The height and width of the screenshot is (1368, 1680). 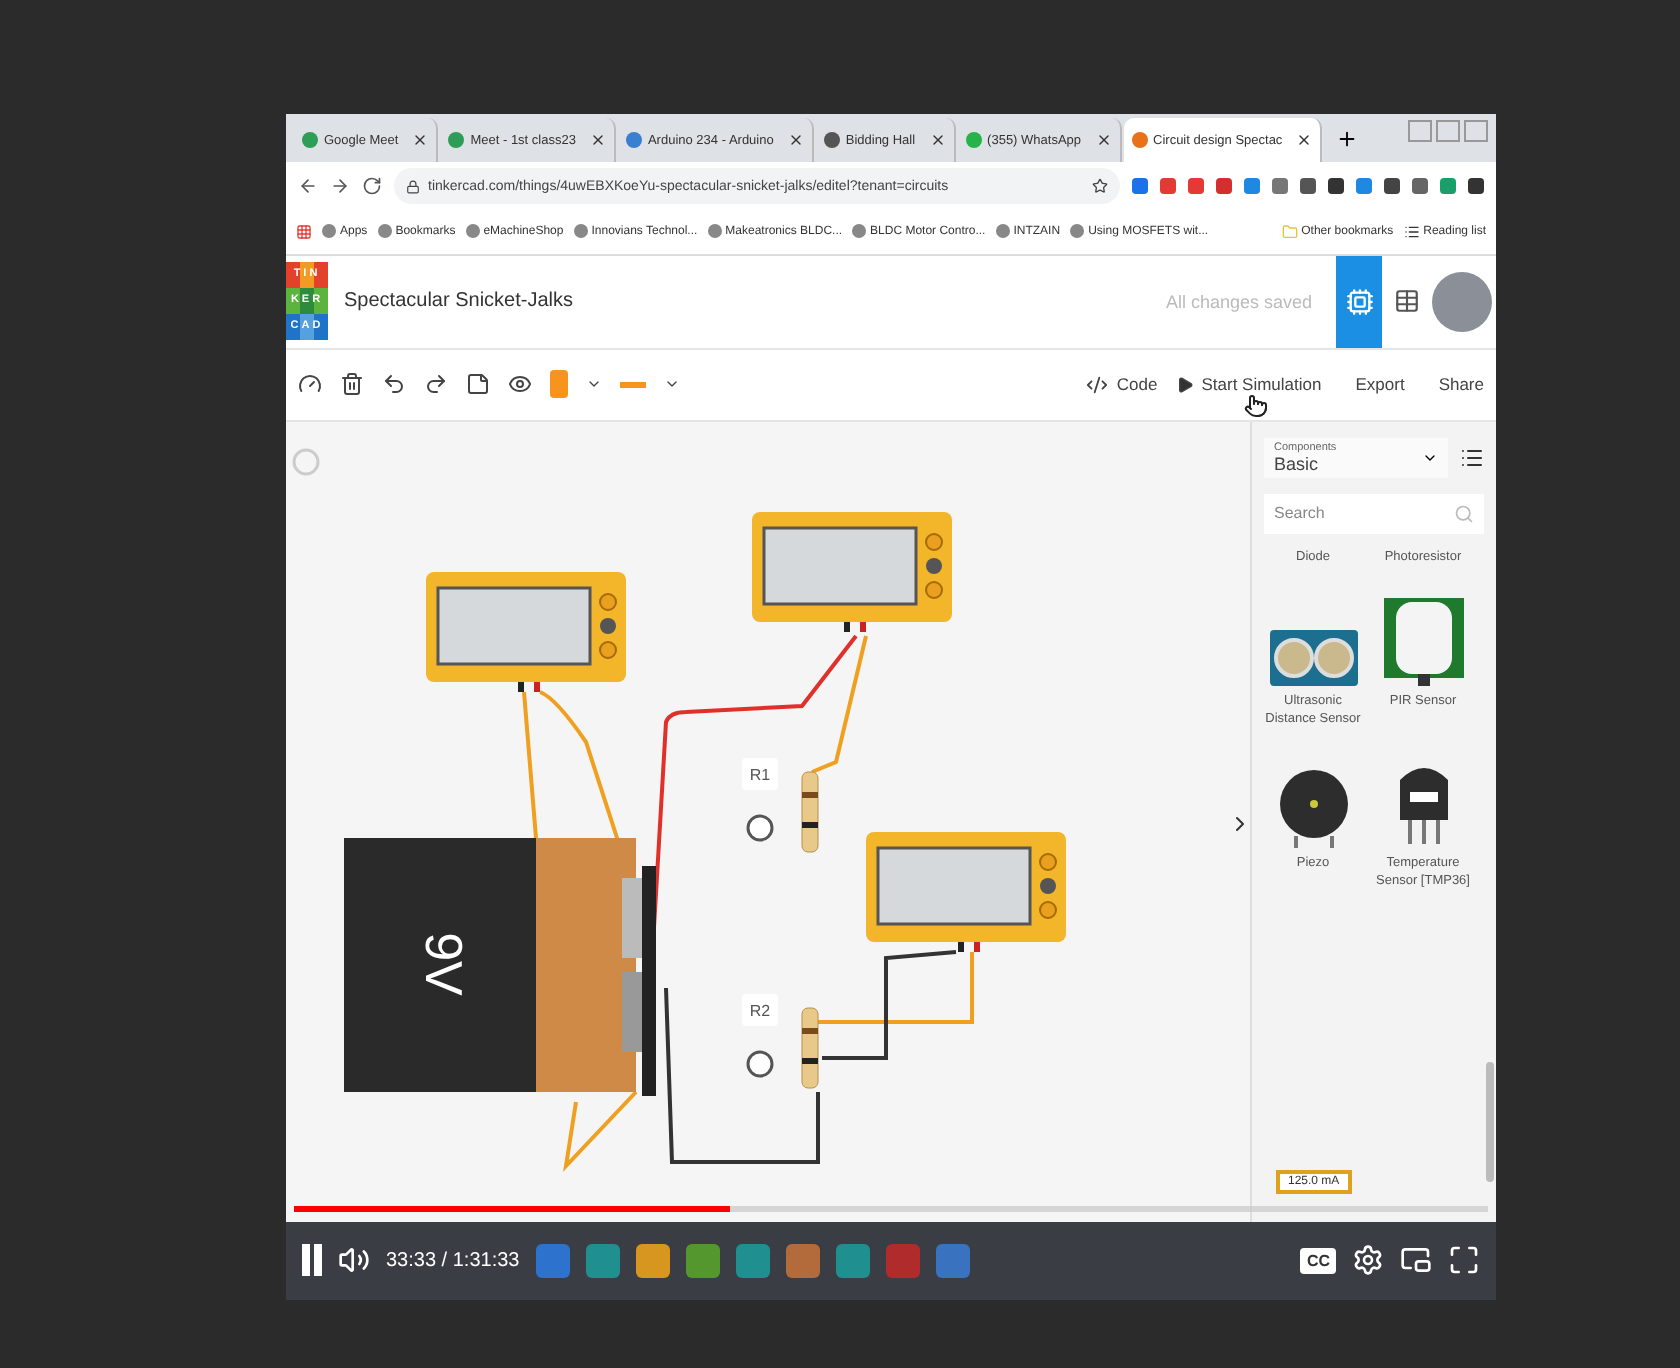 What do you see at coordinates (760, 1010) in the screenshot?
I see `resistor-label: R2` at bounding box center [760, 1010].